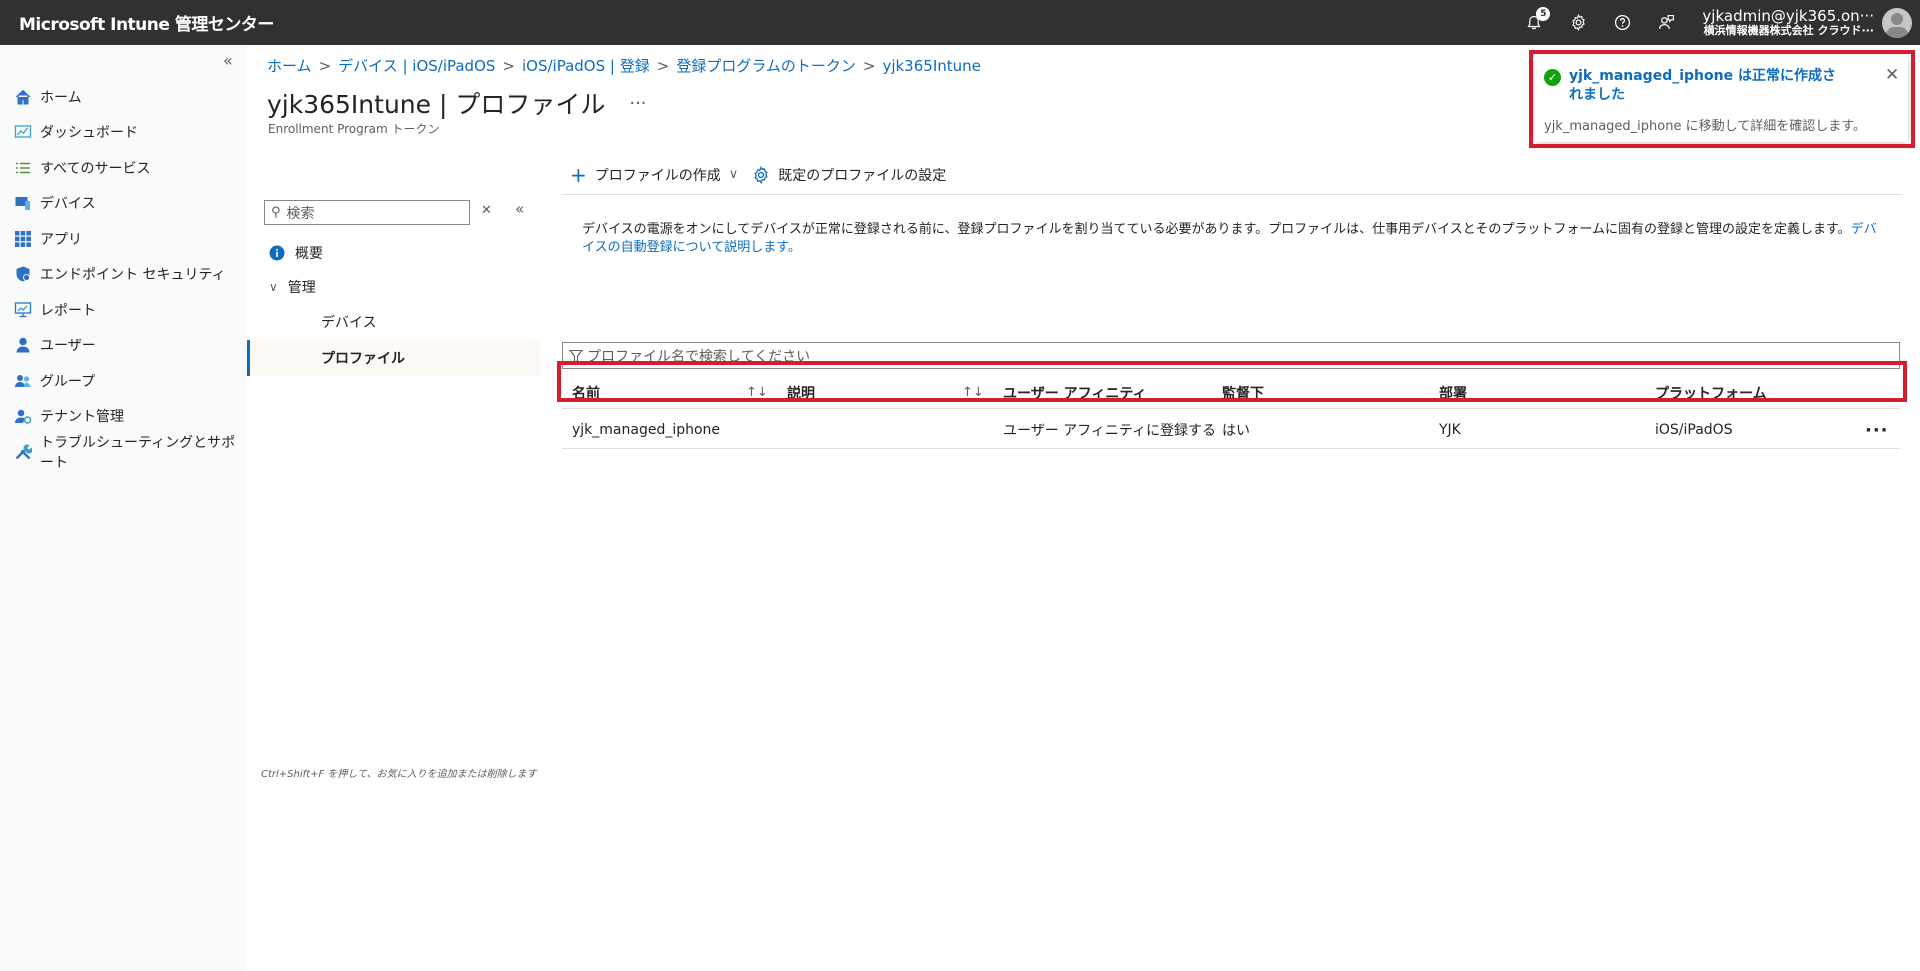 The width and height of the screenshot is (1920, 971). What do you see at coordinates (486, 210) in the screenshot?
I see `clear-search-icon: ✕` at bounding box center [486, 210].